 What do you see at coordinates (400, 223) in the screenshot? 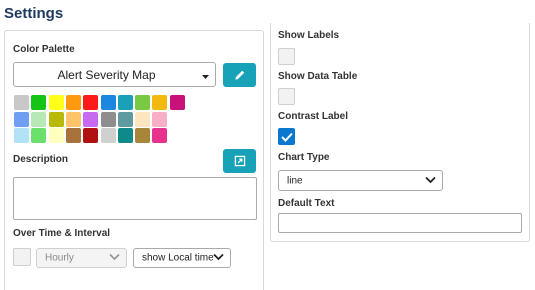
I see `default-text-input` at bounding box center [400, 223].